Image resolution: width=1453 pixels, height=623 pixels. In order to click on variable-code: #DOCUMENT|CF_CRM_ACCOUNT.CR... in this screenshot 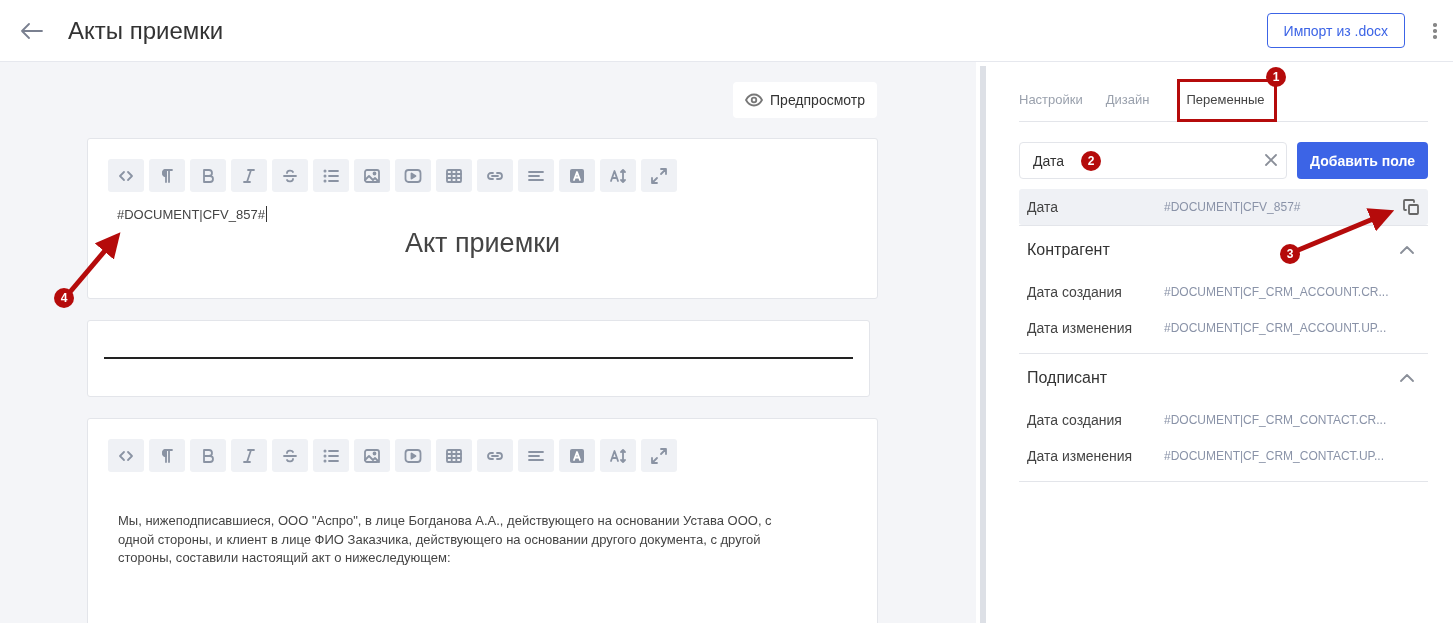, I will do `click(1277, 292)`.